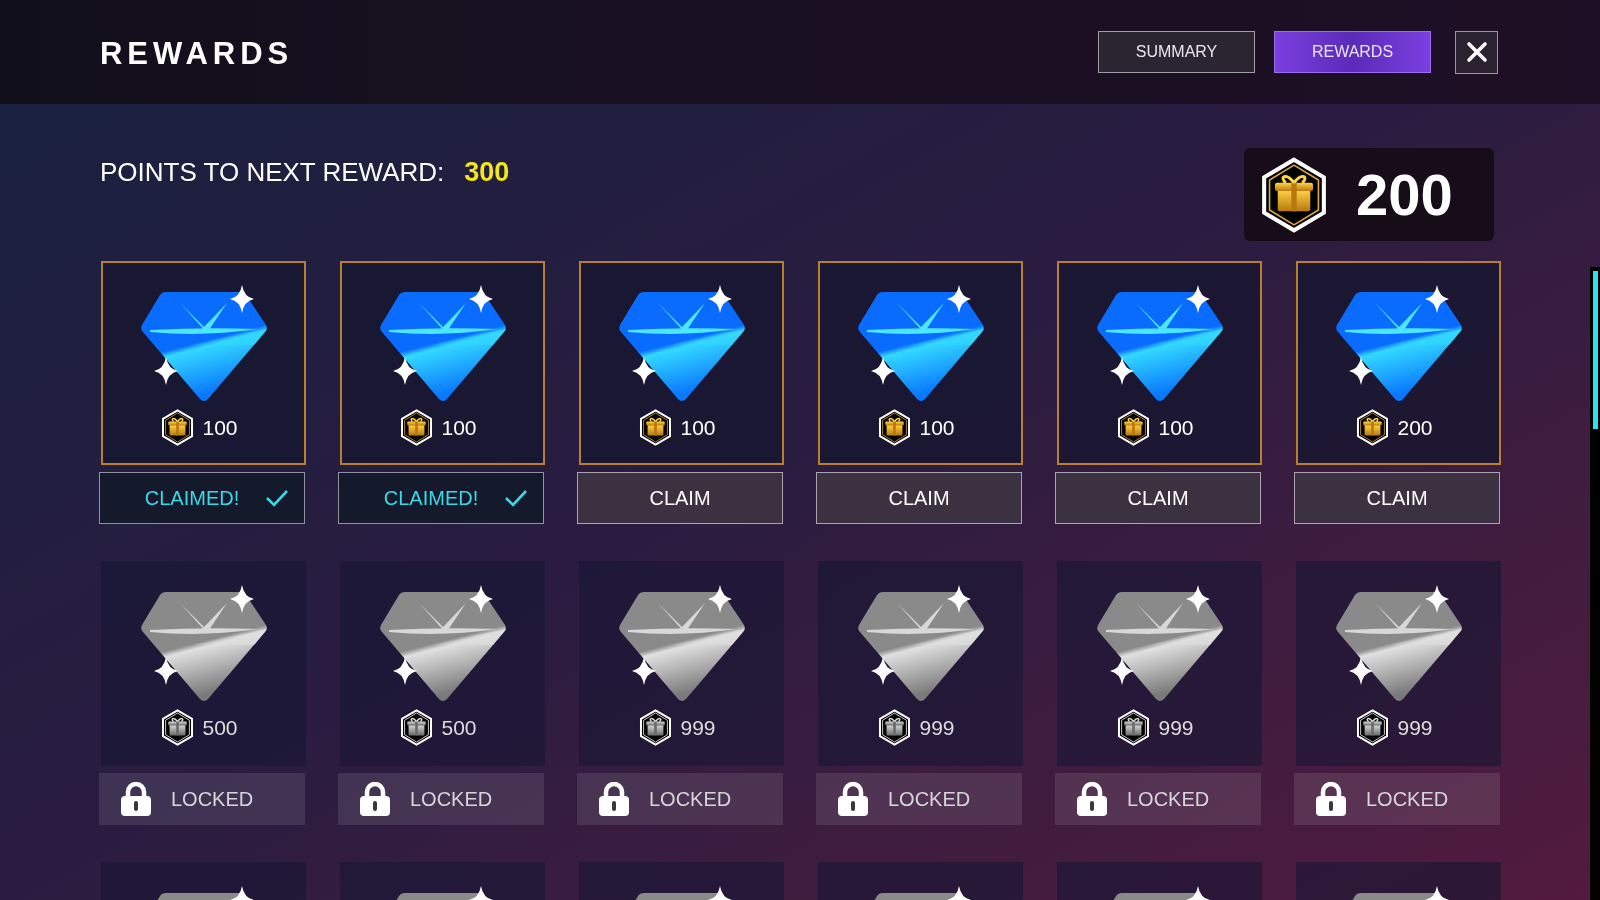 The height and width of the screenshot is (900, 1600). Describe the element at coordinates (1415, 427) in the screenshot. I see `reward-cost: 200` at that location.